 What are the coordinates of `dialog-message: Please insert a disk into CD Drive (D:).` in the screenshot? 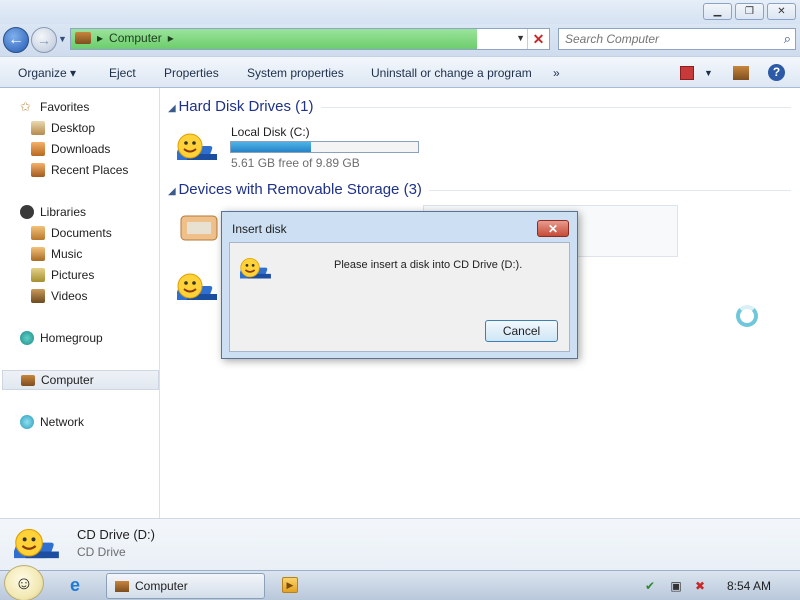 It's located at (428, 265).